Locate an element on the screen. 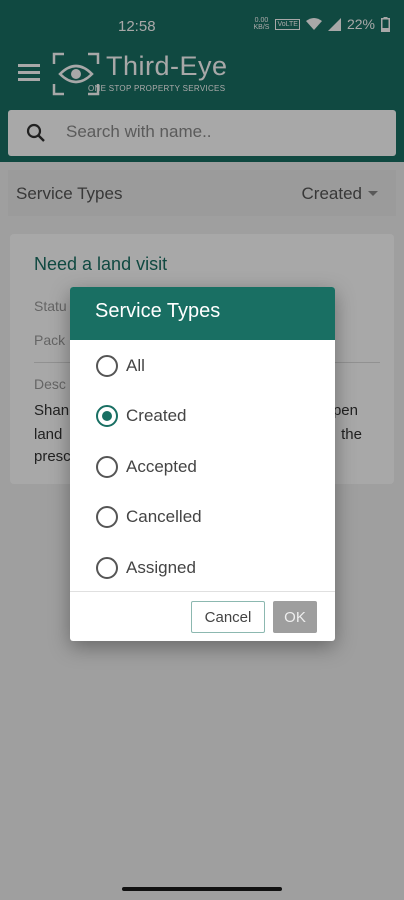 The height and width of the screenshot is (900, 404). option-label: Assigned is located at coordinates (161, 567).